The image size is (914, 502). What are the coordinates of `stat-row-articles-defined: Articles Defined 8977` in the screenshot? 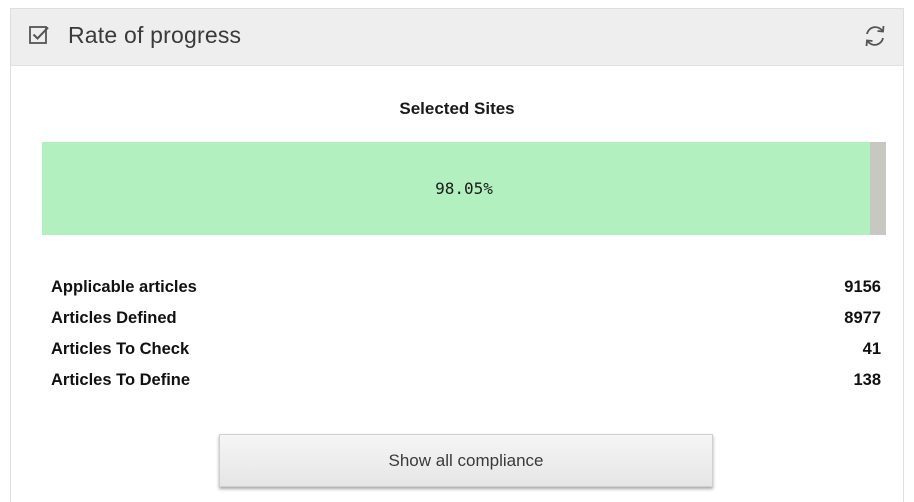 It's located at (466, 323).